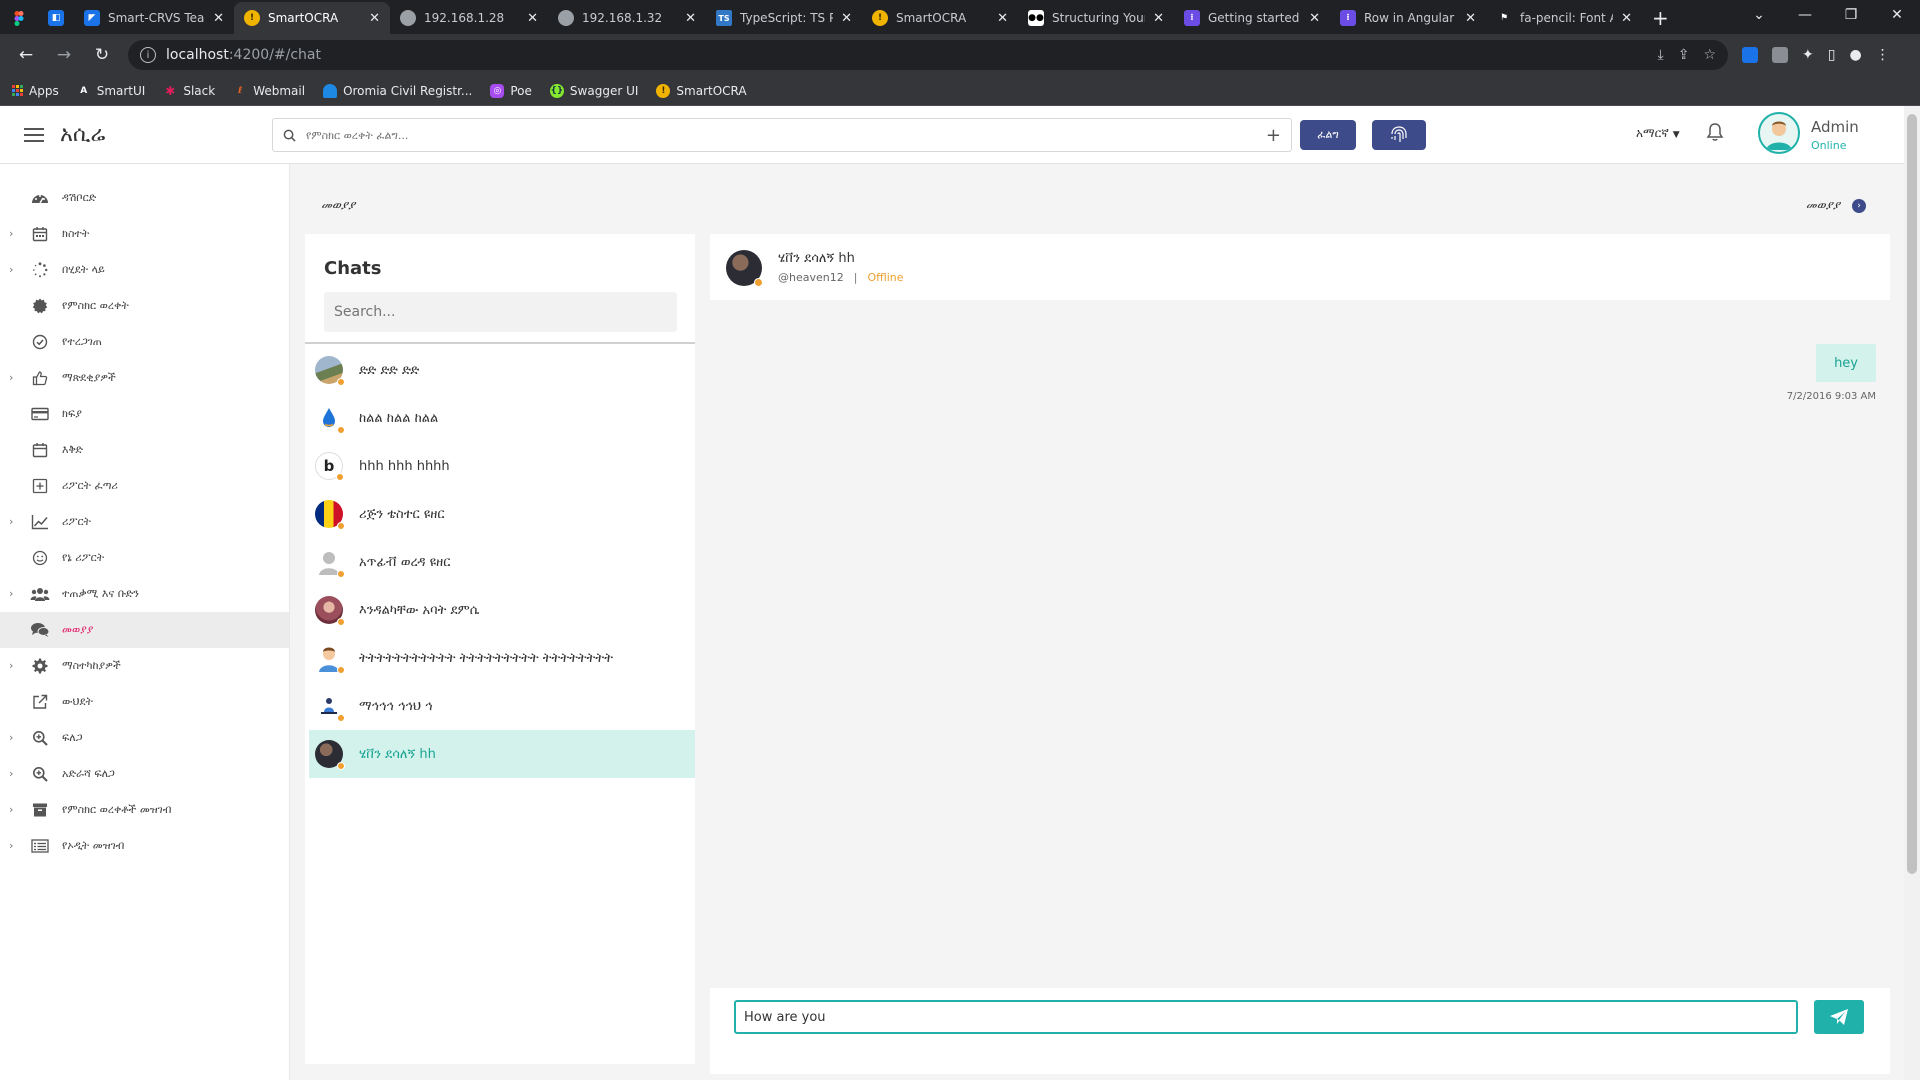  What do you see at coordinates (330, 707) in the screenshot?
I see `person-avatar` at bounding box center [330, 707].